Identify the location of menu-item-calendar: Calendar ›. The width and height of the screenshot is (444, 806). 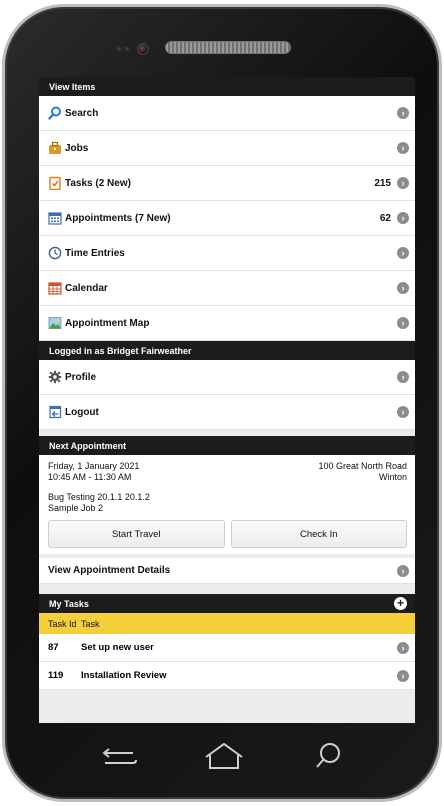
(227, 288).